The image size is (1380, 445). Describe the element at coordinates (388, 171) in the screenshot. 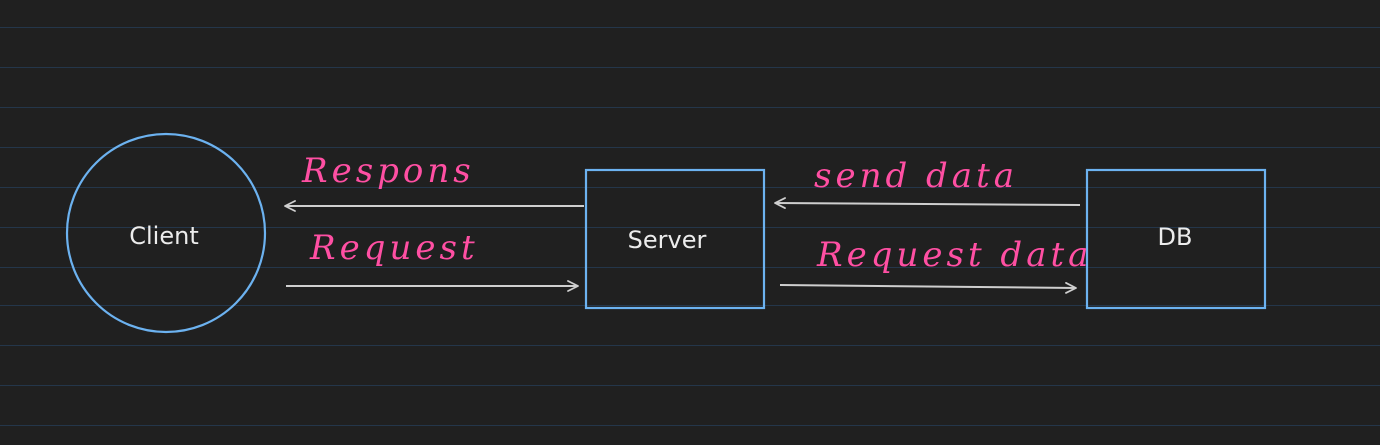

I see `response-annotation: Respons` at that location.